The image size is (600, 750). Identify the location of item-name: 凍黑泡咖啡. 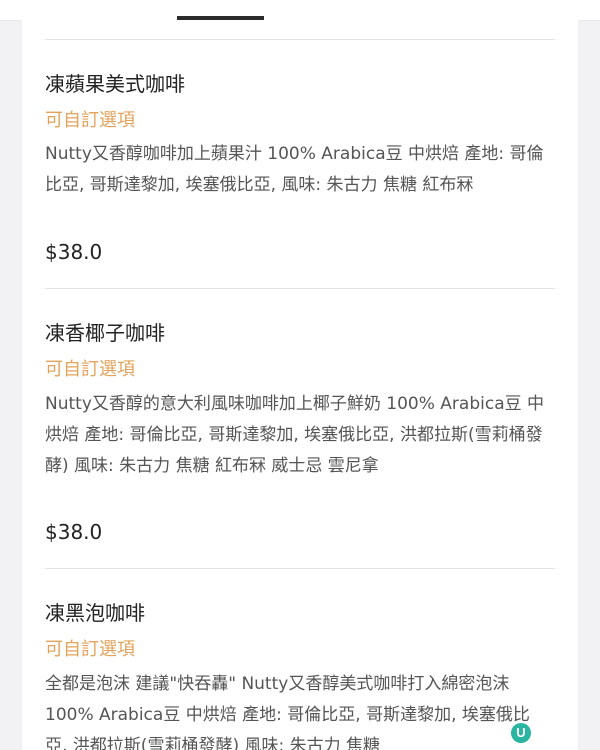
(95, 613).